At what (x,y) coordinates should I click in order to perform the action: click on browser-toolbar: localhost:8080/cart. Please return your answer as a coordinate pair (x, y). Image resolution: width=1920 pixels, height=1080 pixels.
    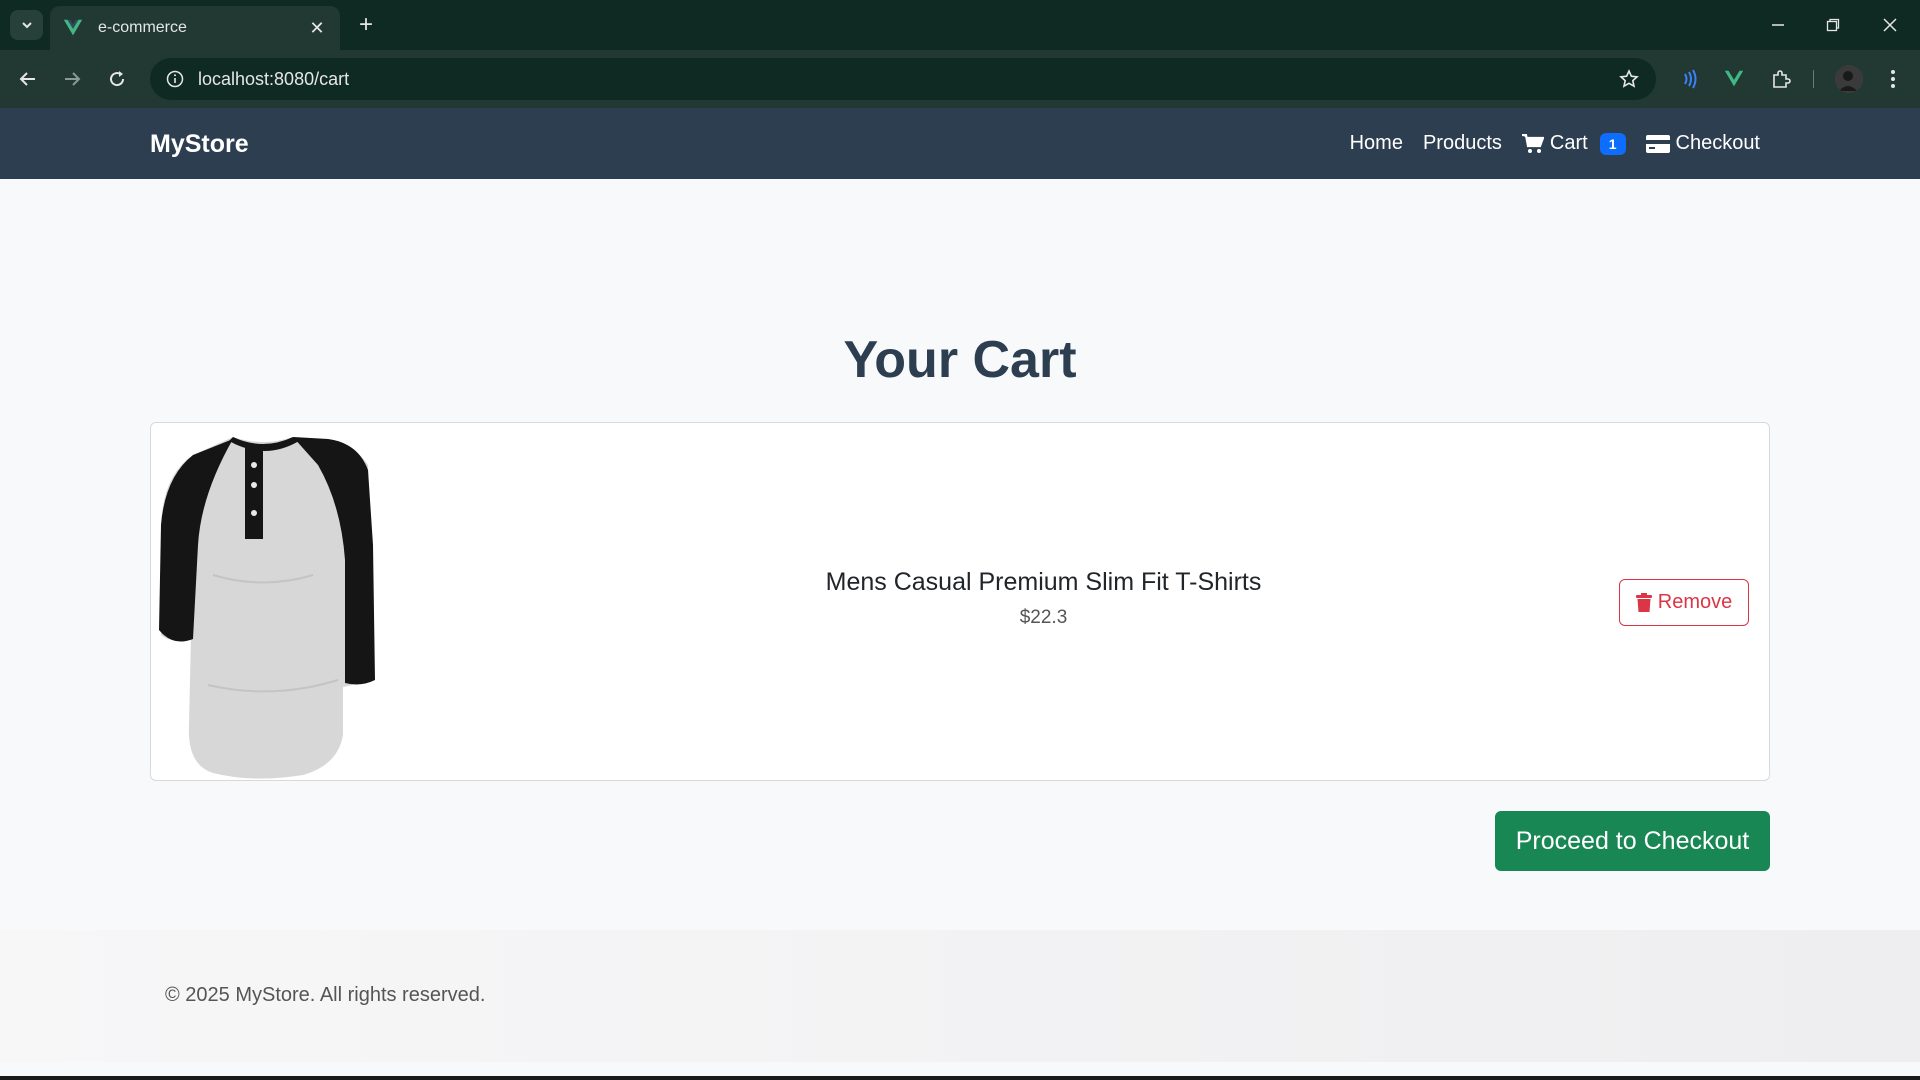
    Looking at the image, I should click on (960, 79).